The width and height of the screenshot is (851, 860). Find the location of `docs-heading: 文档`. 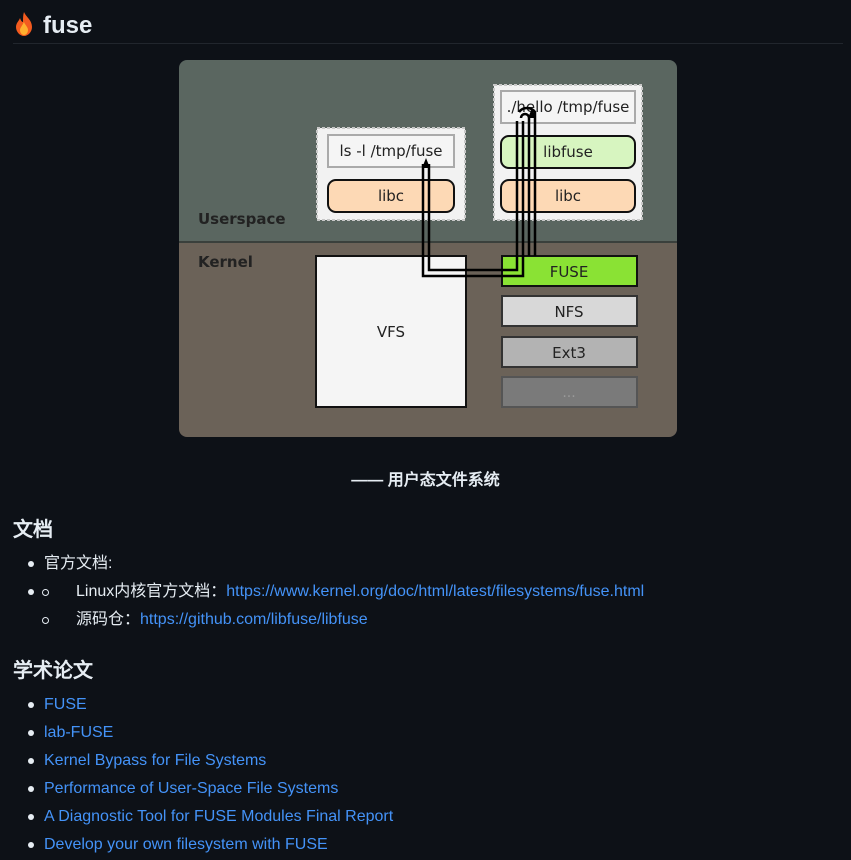

docs-heading: 文档 is located at coordinates (33, 530).